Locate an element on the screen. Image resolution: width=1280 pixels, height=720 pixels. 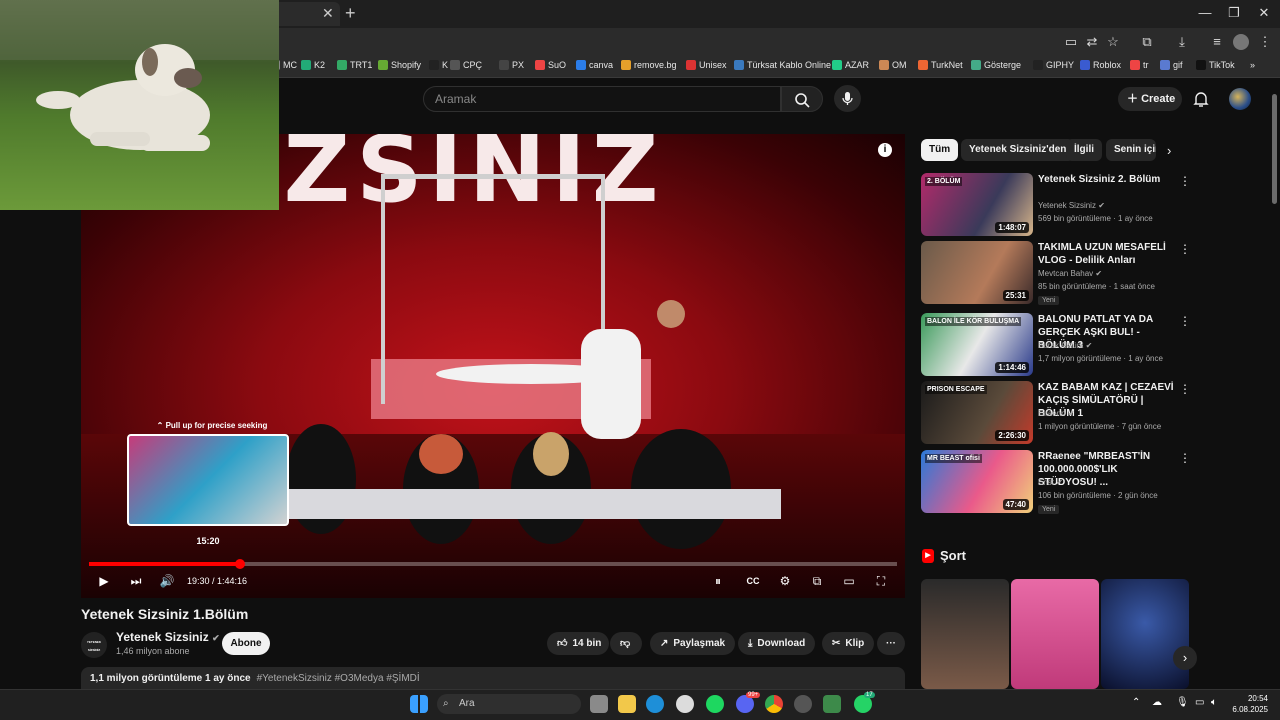
bookmark-item: canva is located at coordinates (594, 65).